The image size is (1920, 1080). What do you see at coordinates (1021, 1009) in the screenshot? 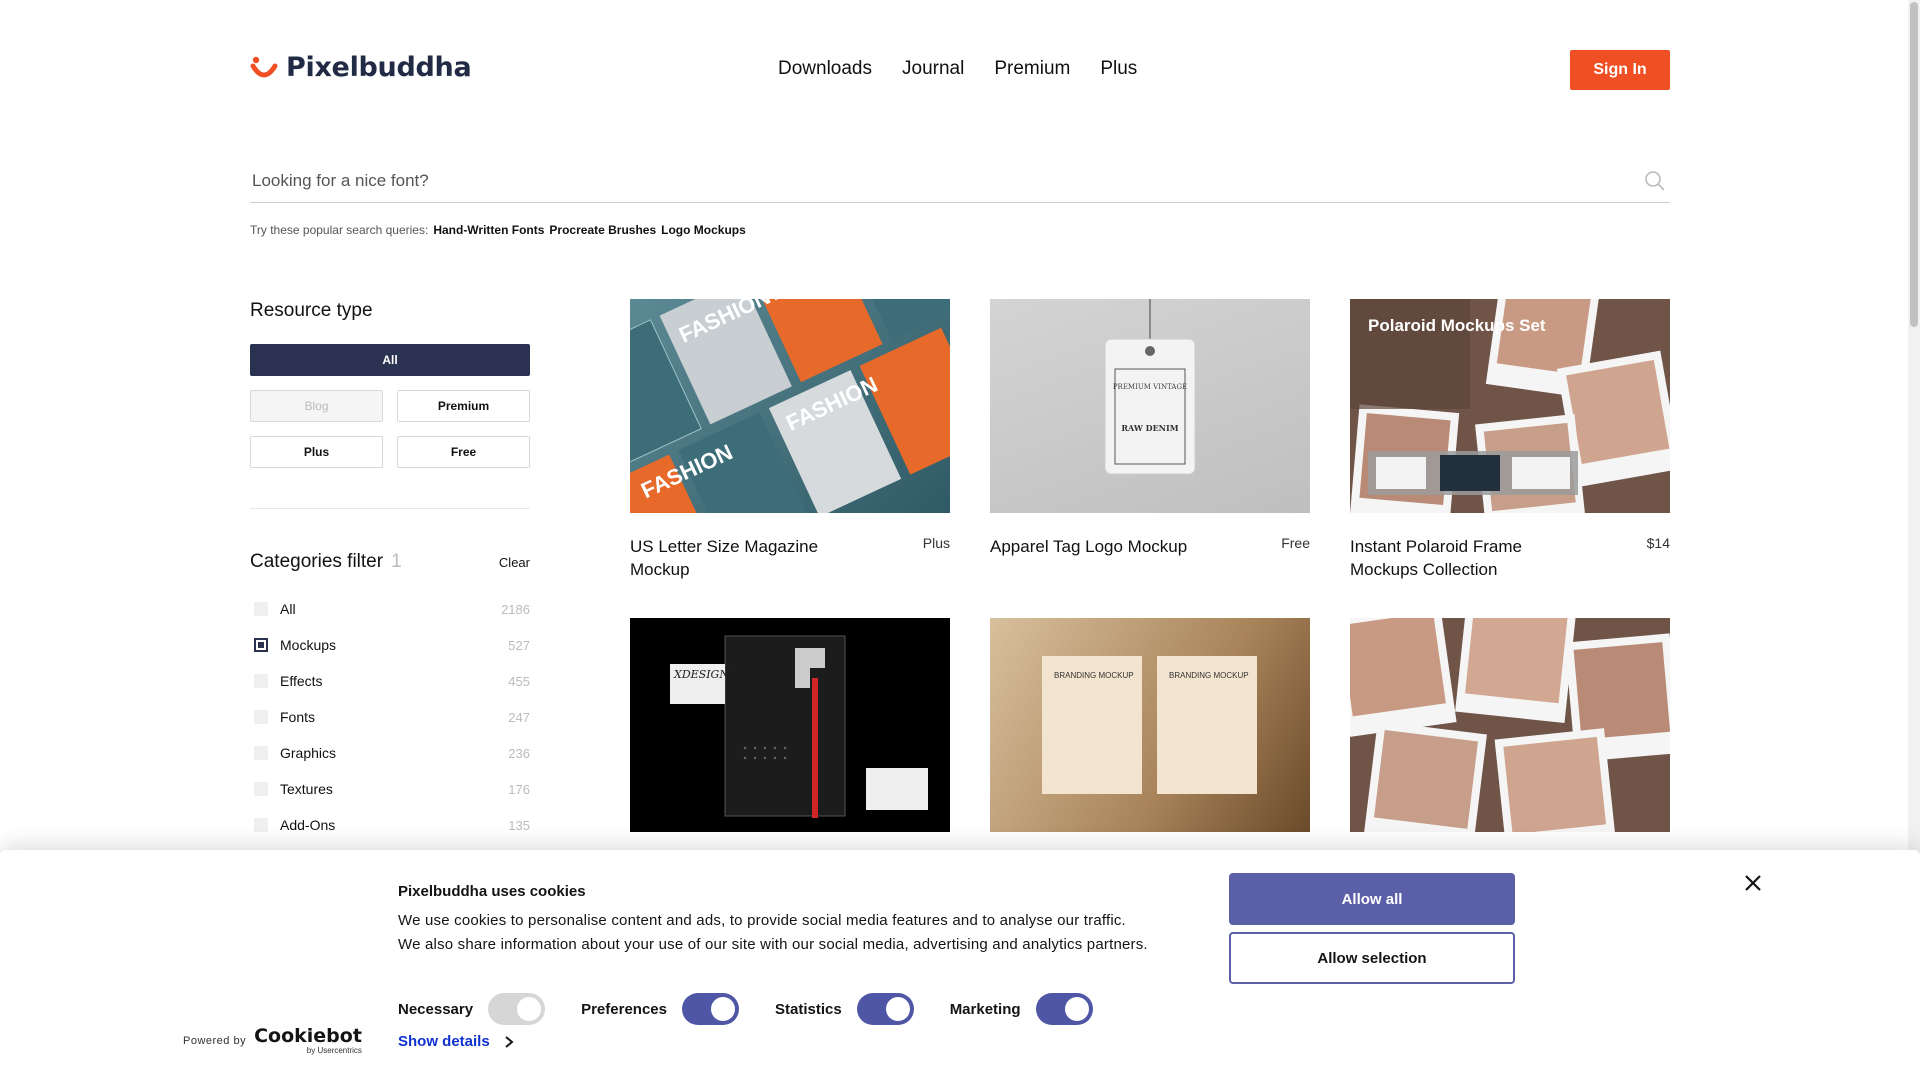
I see `toggle-marketing: Marketing` at bounding box center [1021, 1009].